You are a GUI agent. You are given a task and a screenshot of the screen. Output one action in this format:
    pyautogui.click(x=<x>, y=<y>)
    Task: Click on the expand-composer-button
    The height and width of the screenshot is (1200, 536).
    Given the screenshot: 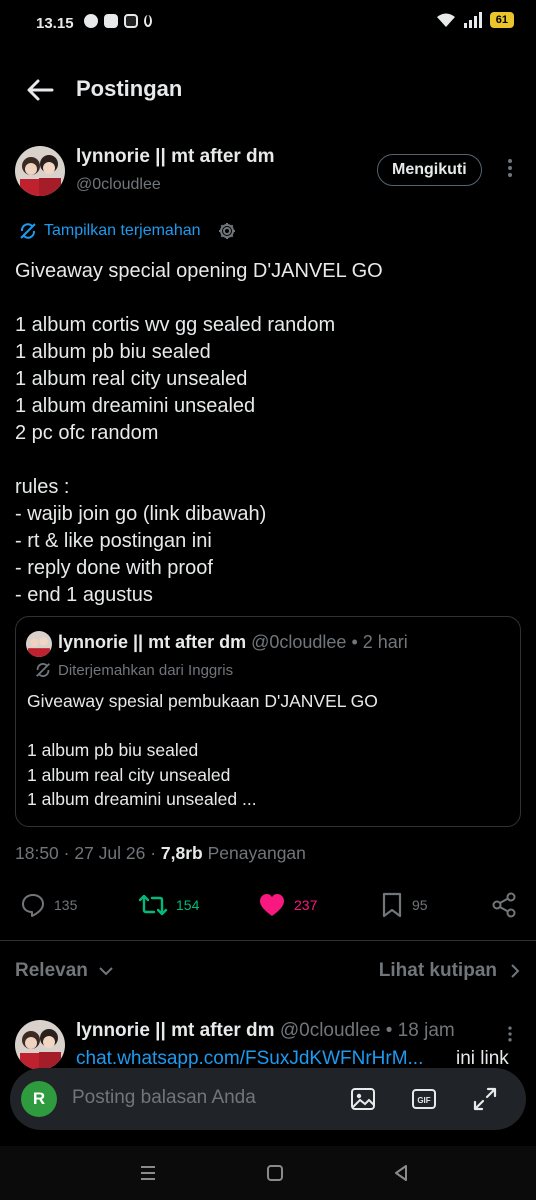 What is the action you would take?
    pyautogui.click(x=485, y=1099)
    